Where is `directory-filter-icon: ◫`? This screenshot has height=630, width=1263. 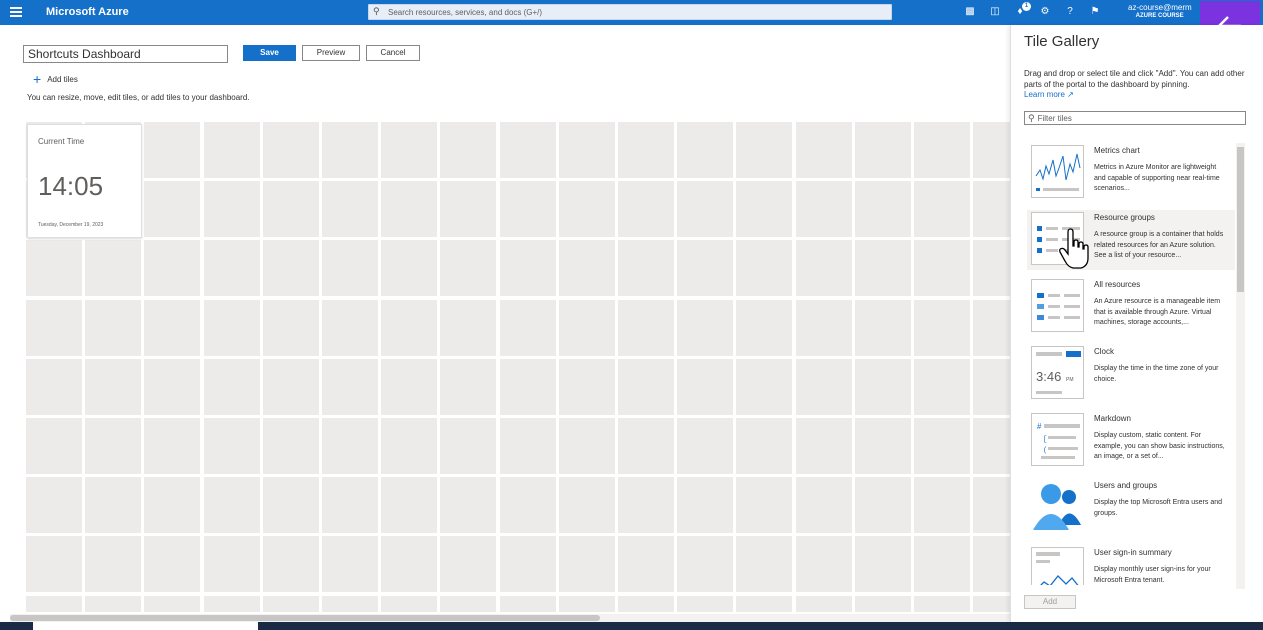 directory-filter-icon: ◫ is located at coordinates (995, 12).